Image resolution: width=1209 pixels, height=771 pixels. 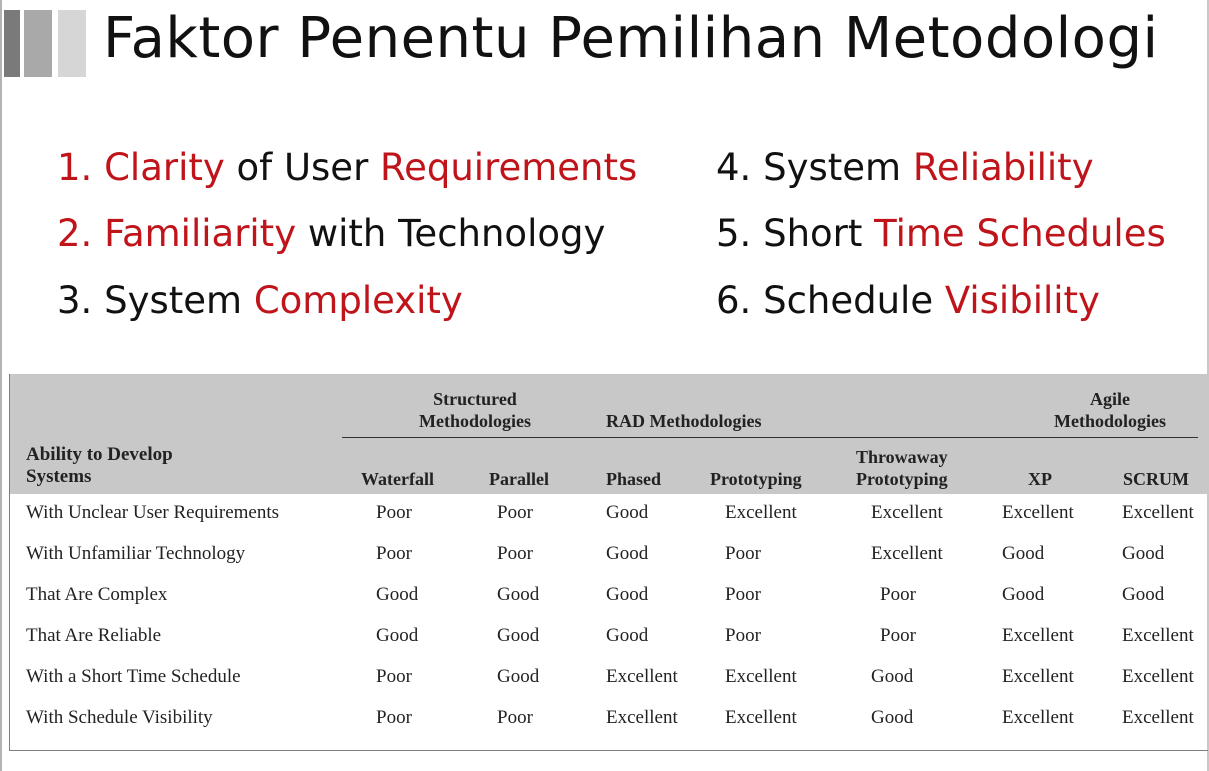 I want to click on group-structured: Structured Methodologies, so click(x=475, y=410).